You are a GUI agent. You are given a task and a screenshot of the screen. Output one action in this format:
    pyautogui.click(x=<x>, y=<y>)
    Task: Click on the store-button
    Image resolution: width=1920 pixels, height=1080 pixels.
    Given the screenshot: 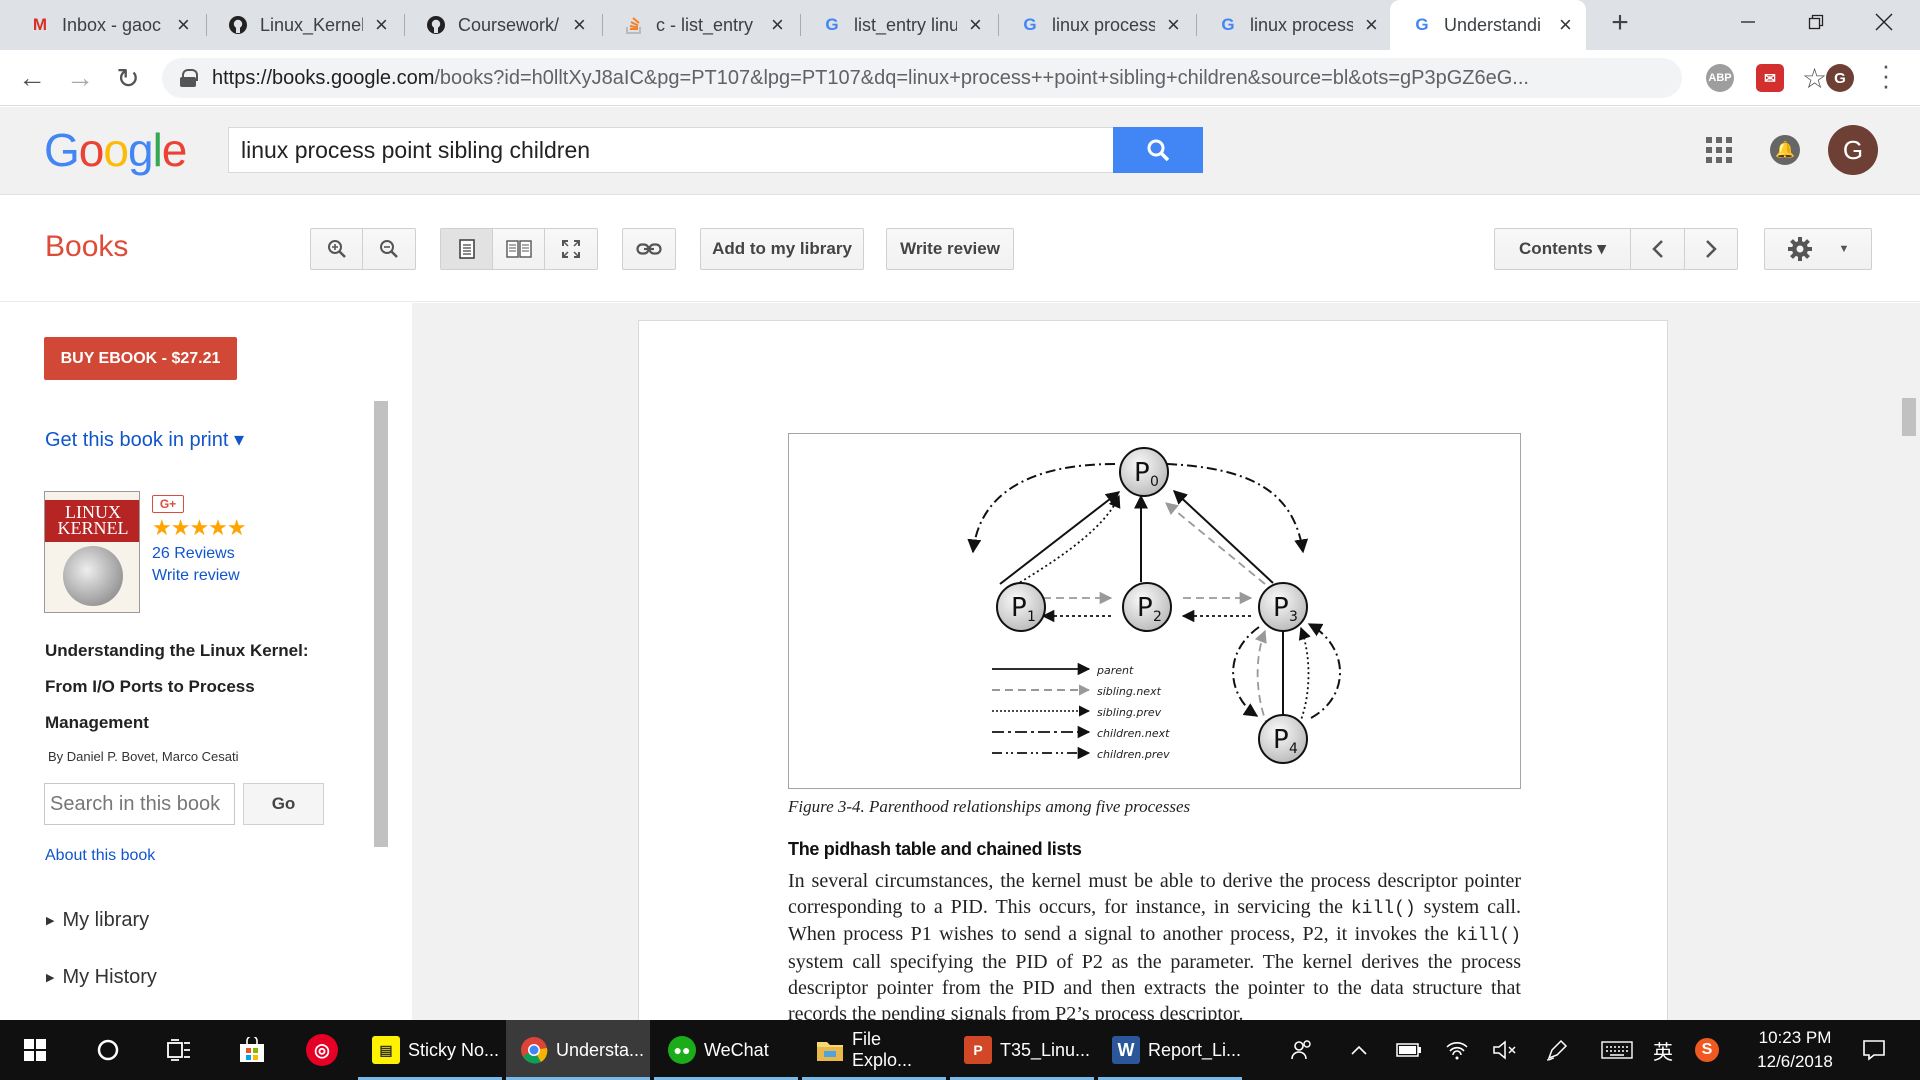 What is the action you would take?
    pyautogui.click(x=252, y=1050)
    